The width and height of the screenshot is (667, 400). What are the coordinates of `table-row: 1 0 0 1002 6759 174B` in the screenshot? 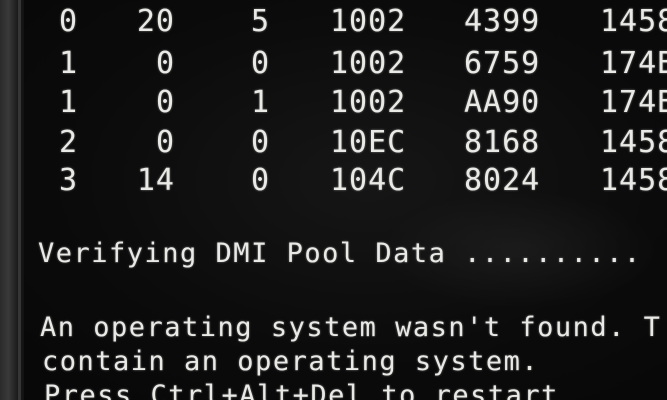 It's located at (333, 64).